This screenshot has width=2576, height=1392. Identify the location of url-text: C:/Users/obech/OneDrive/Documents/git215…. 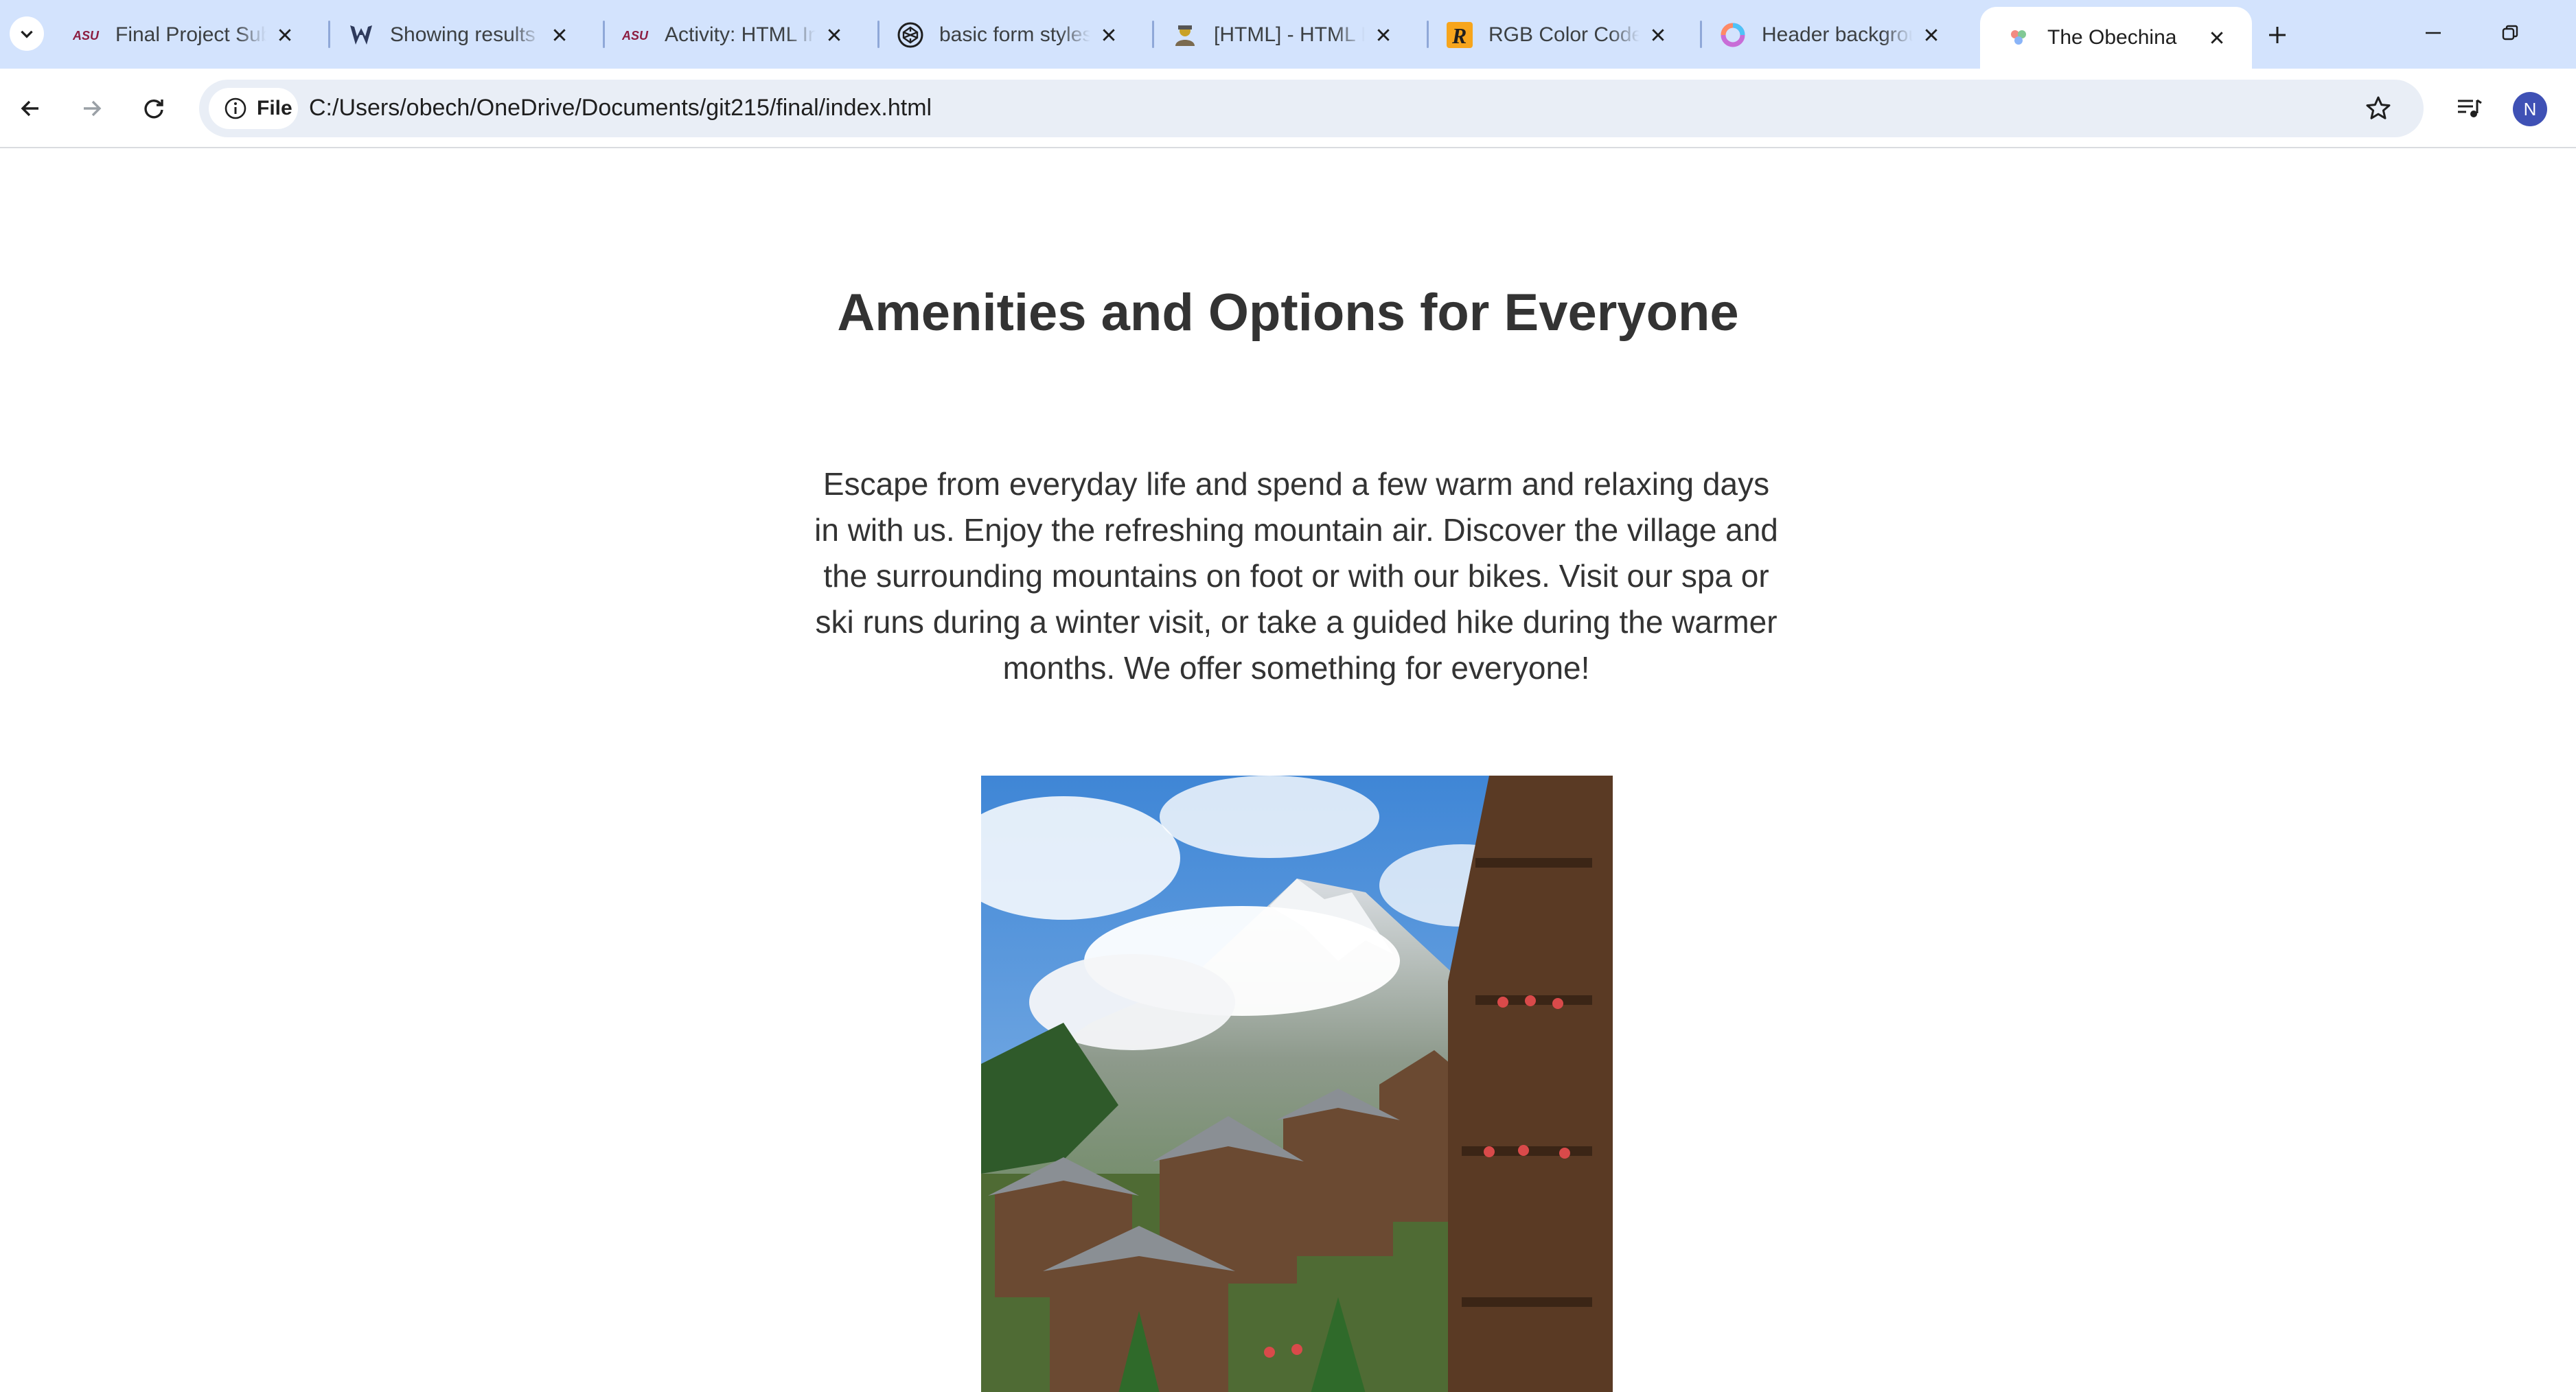
(620, 108).